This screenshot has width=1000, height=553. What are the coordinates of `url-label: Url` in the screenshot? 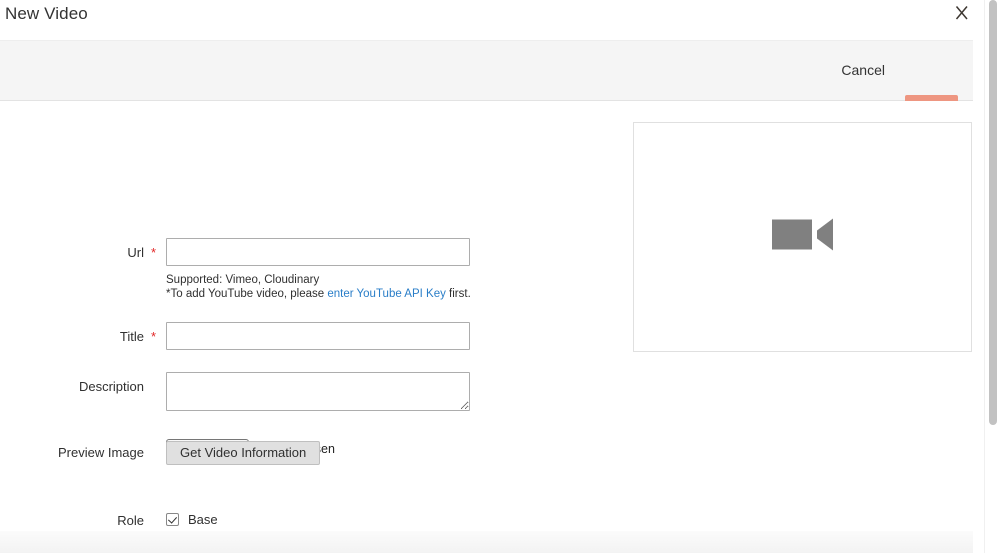 It's located at (135, 252).